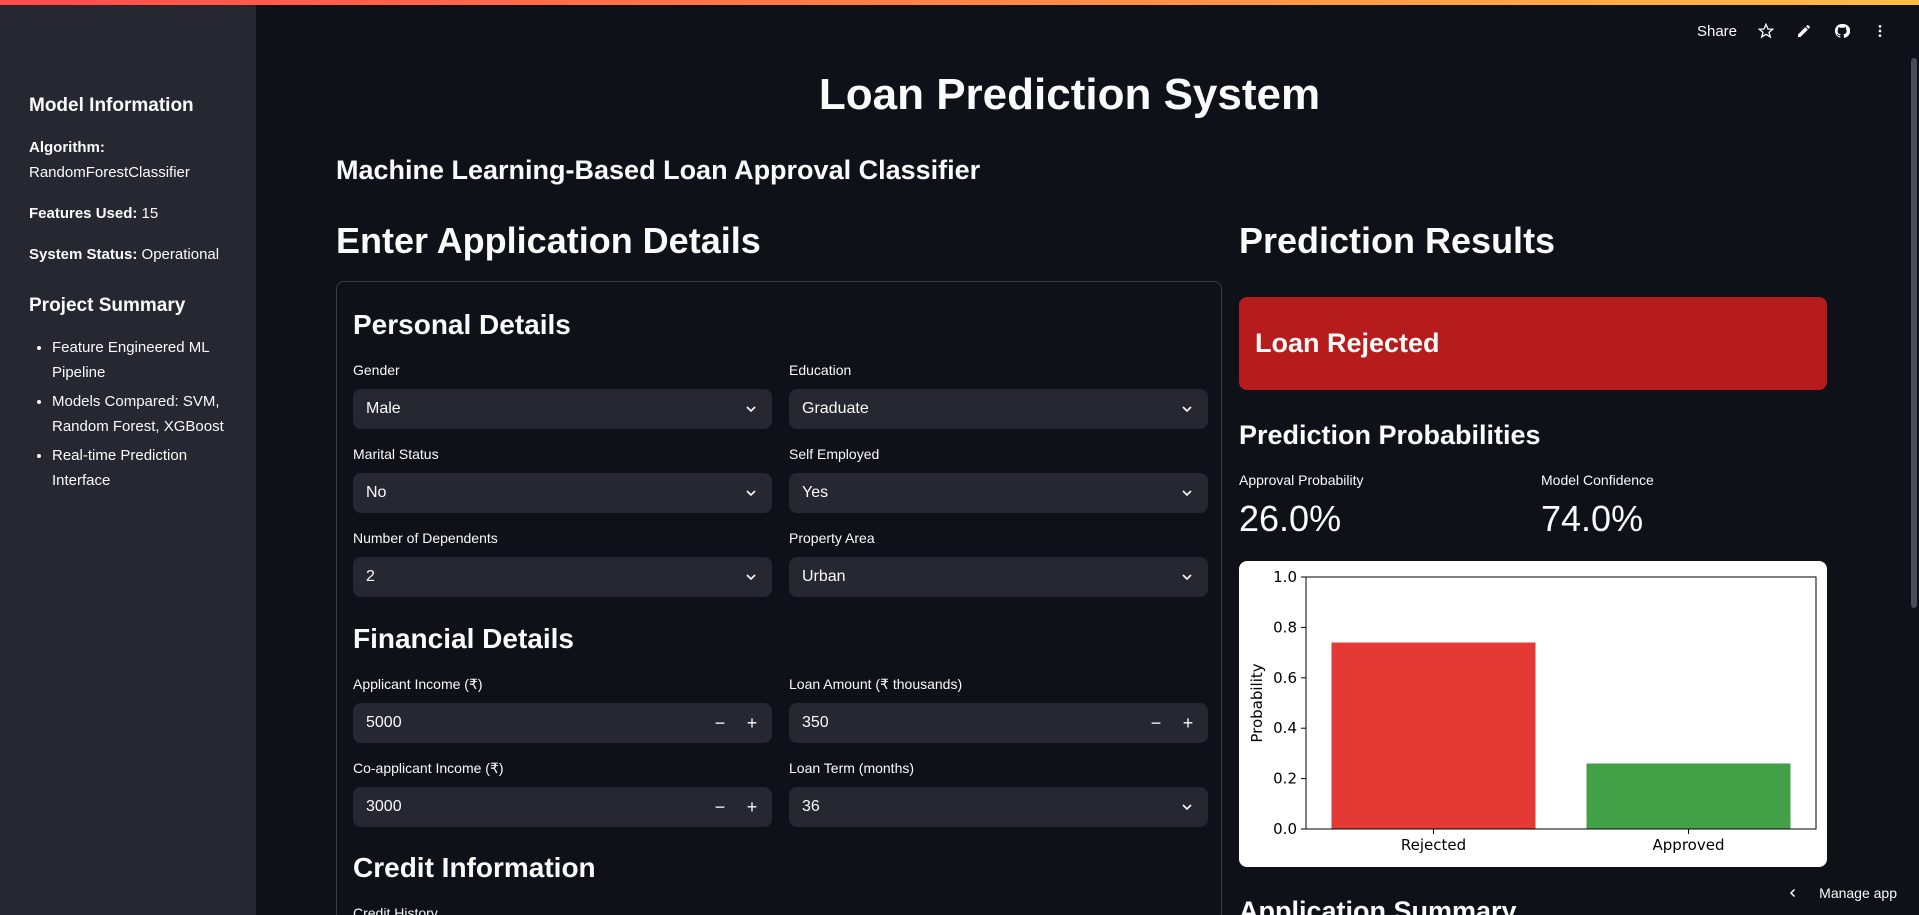 The image size is (1919, 915). Describe the element at coordinates (1285, 728) in the screenshot. I see `y-tick-label: 0.4` at that location.